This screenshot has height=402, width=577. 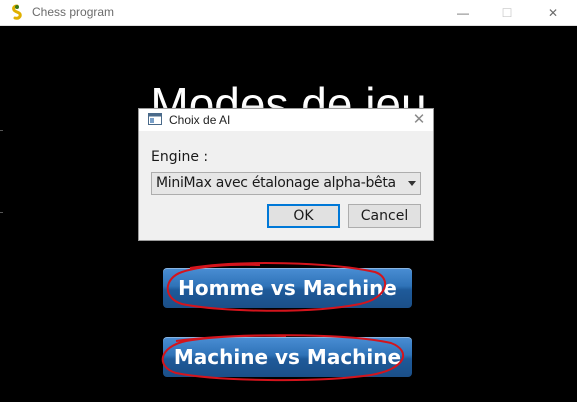 I want to click on maximize-button: ☐, so click(x=507, y=13).